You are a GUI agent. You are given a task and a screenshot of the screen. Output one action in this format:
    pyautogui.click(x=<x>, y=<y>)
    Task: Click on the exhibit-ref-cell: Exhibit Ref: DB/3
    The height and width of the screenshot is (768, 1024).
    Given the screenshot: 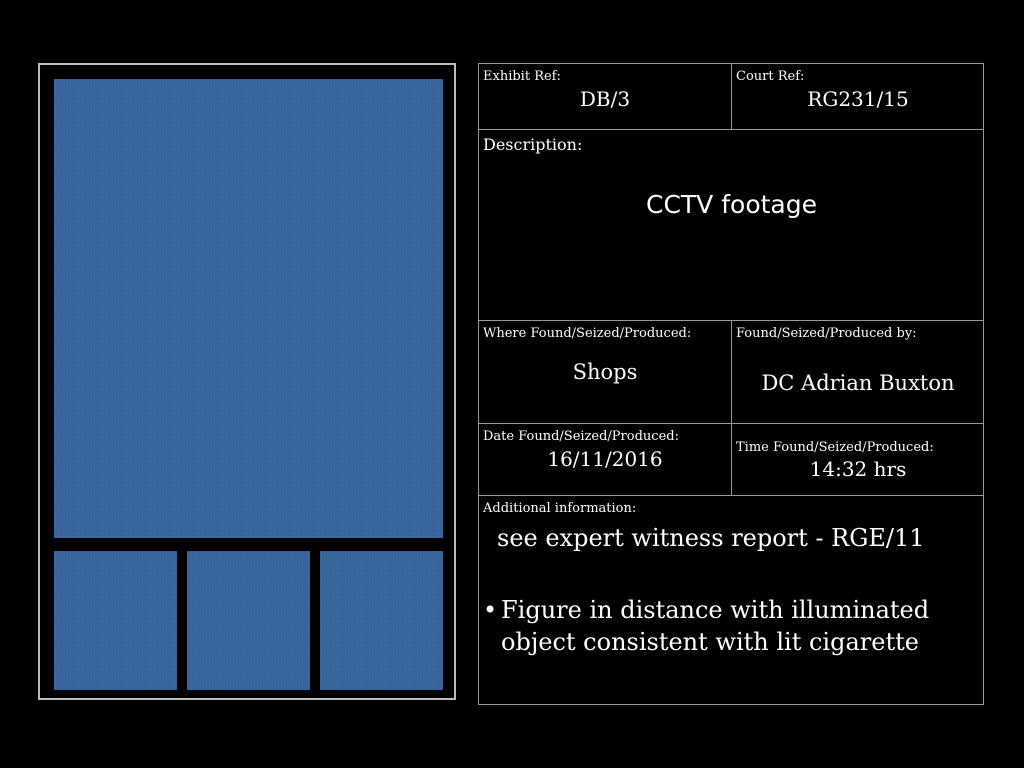 What is the action you would take?
    pyautogui.click(x=605, y=96)
    